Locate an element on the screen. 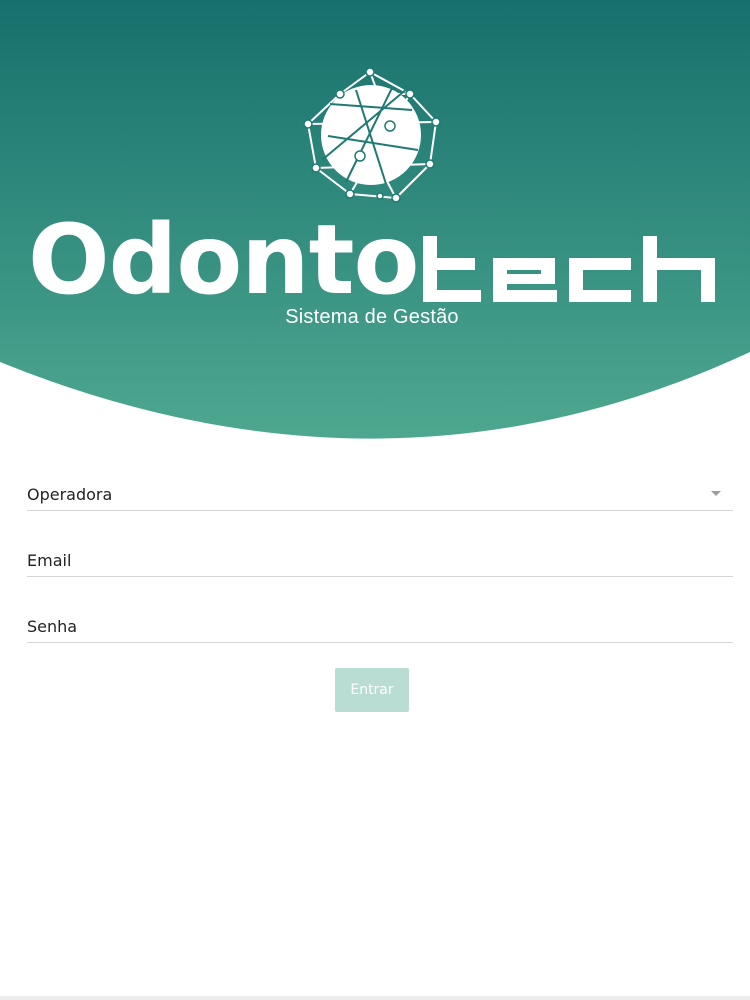 The height and width of the screenshot is (1000, 750). email-field: Email is located at coordinates (382, 557).